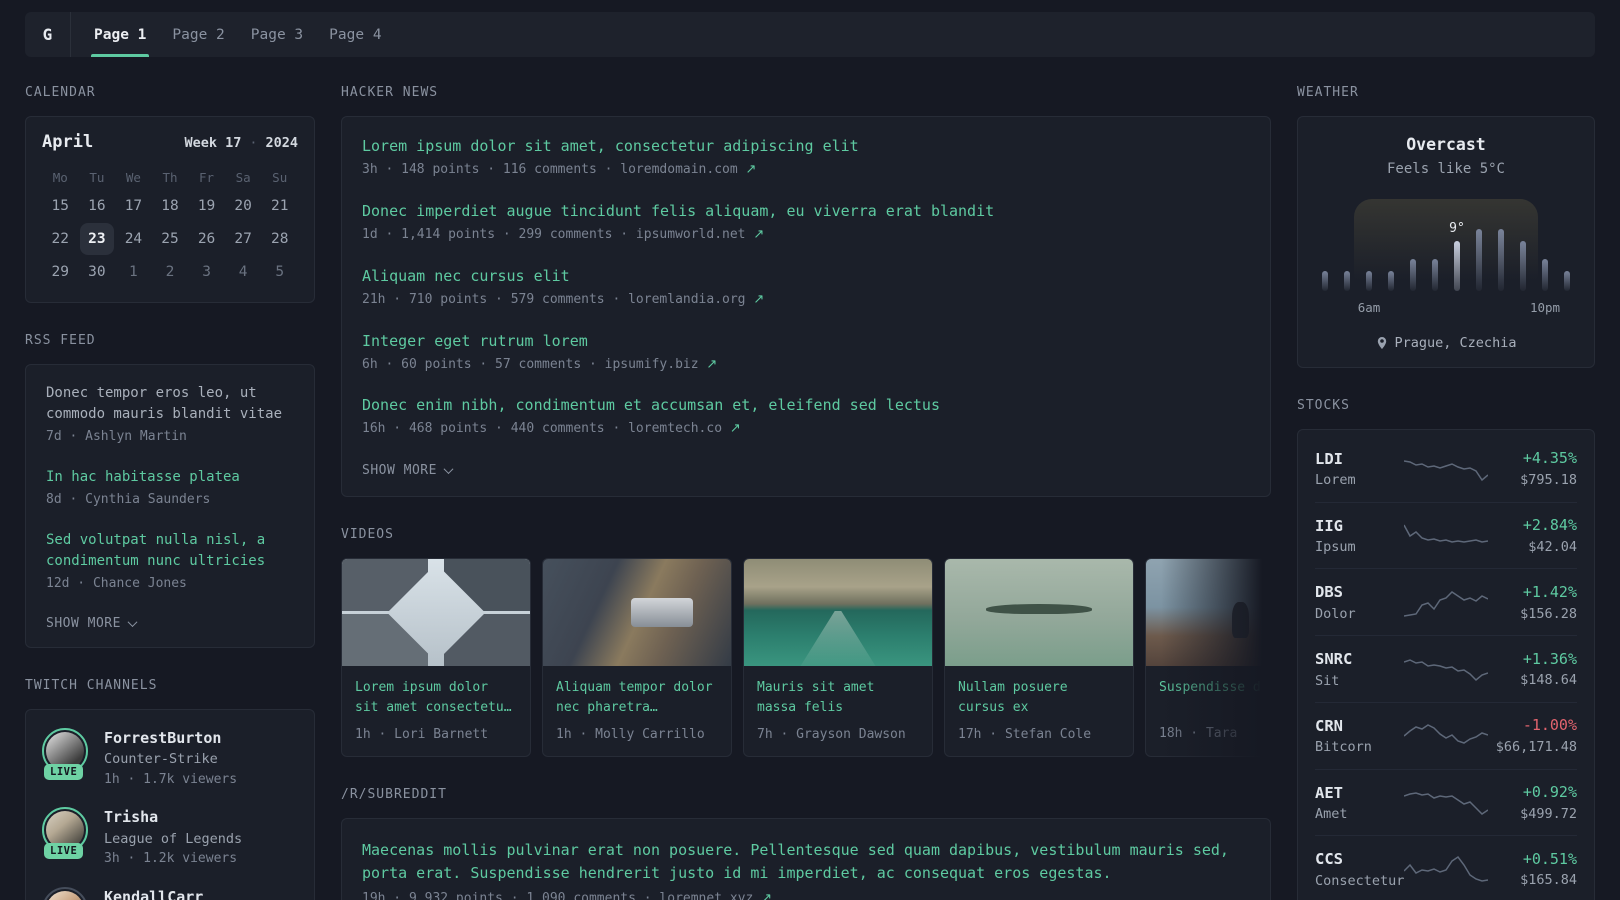 The height and width of the screenshot is (900, 1620). What do you see at coordinates (1457, 228) in the screenshot?
I see `weather-temp-label: 9°` at bounding box center [1457, 228].